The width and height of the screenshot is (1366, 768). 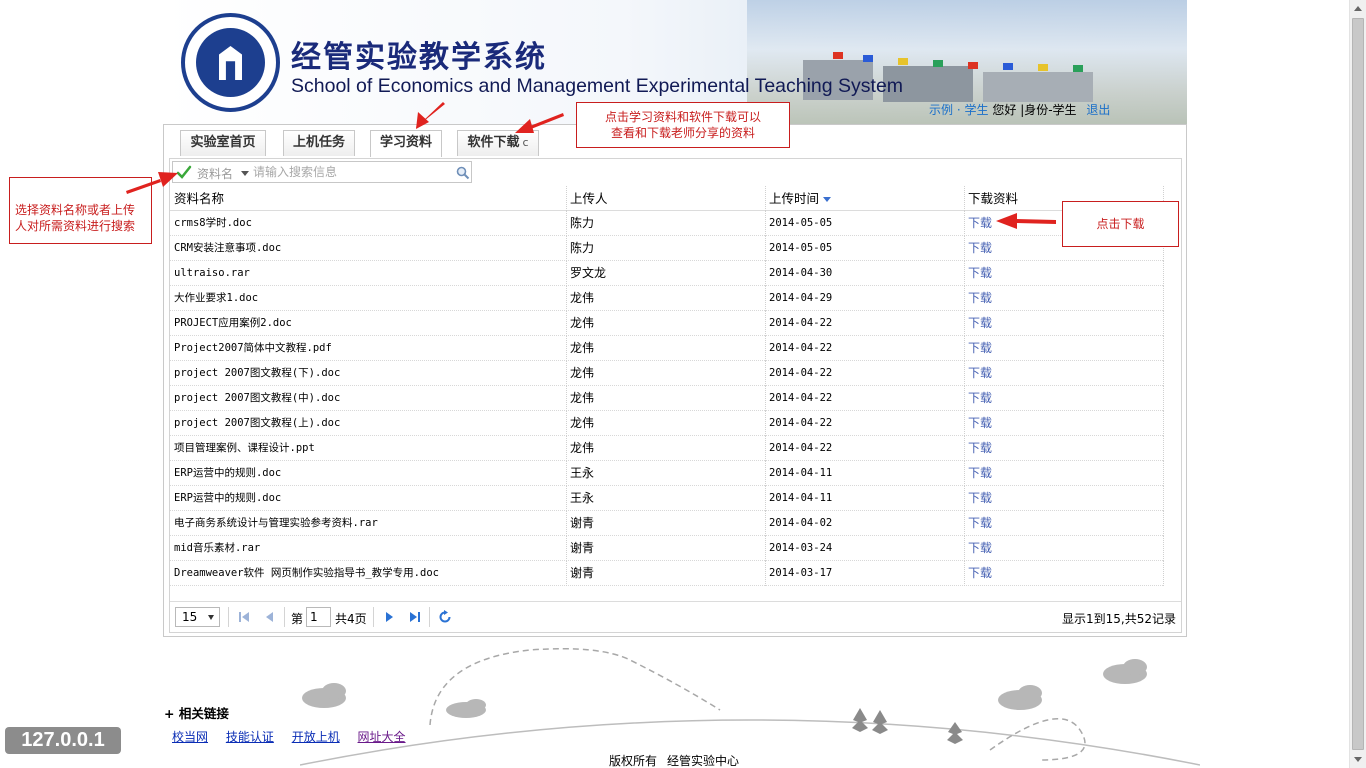 What do you see at coordinates (215, 173) in the screenshot?
I see `search-field-select: 资料名` at bounding box center [215, 173].